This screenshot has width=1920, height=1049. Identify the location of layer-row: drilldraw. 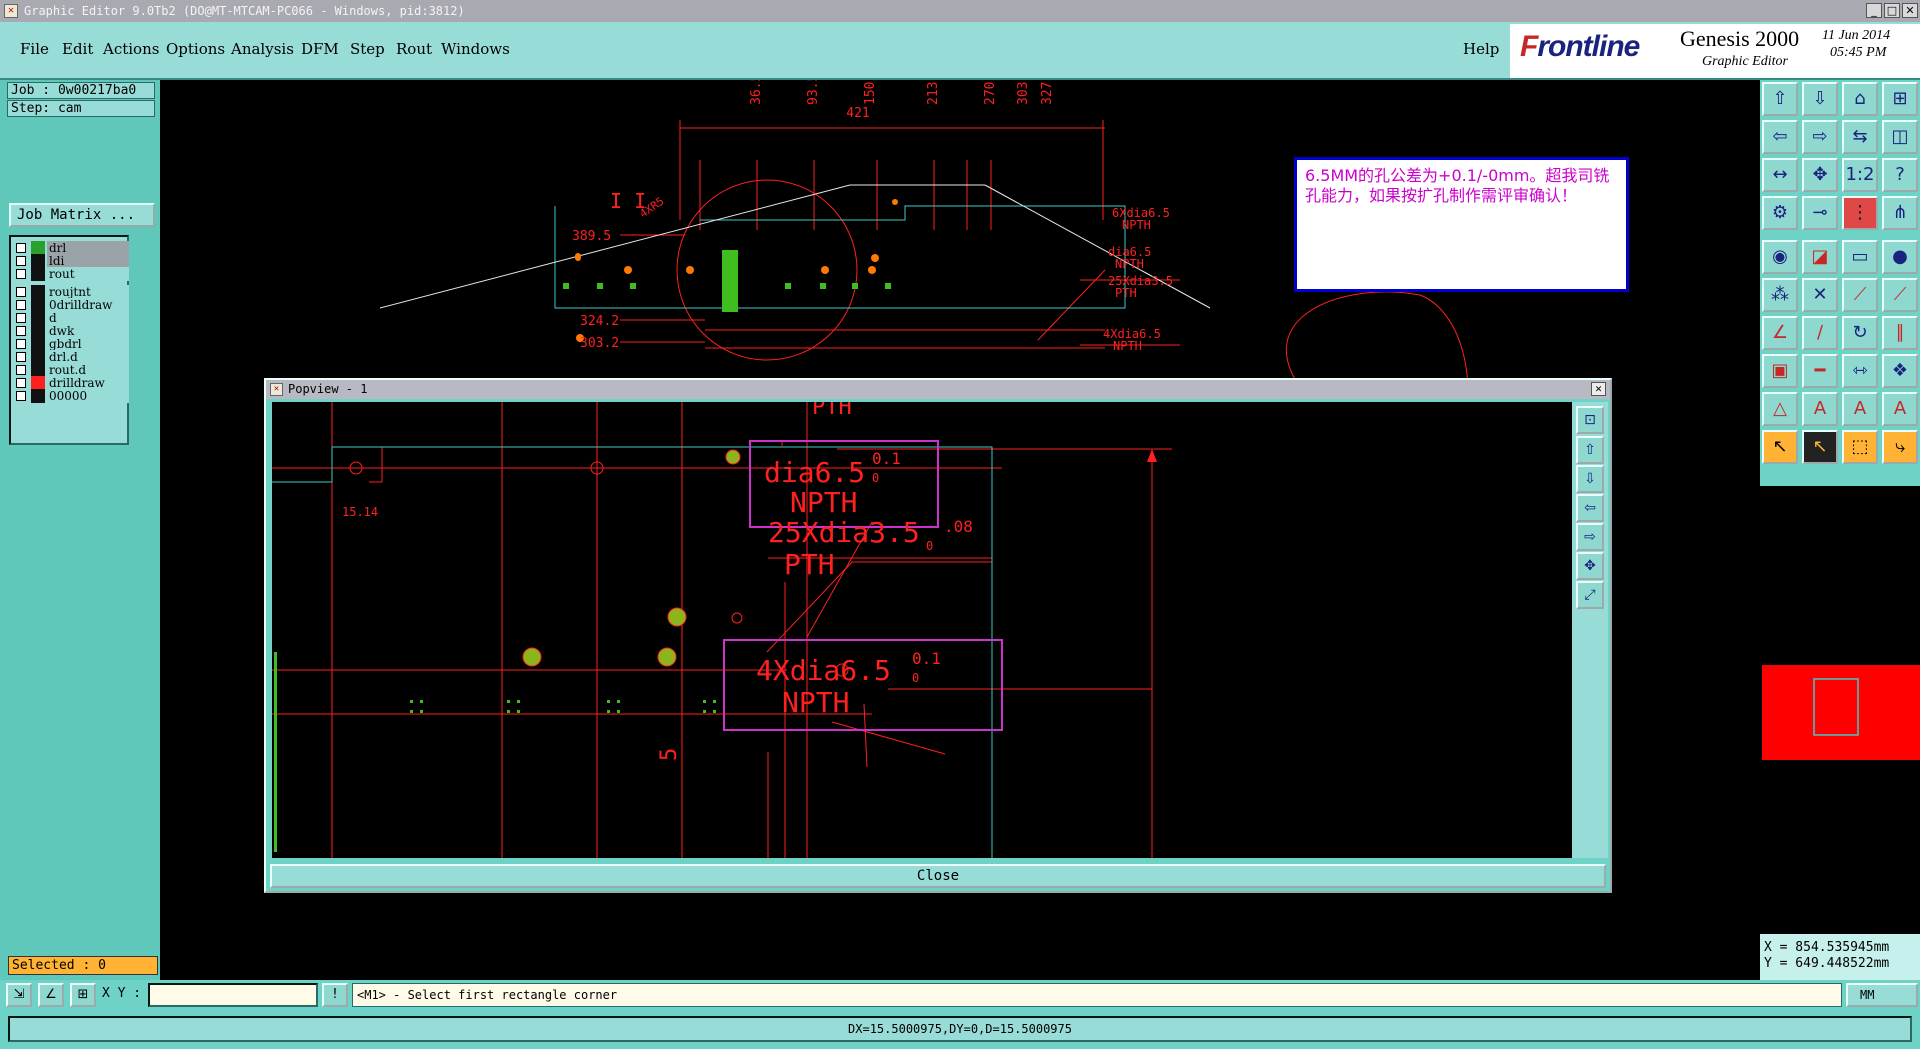
(71, 383).